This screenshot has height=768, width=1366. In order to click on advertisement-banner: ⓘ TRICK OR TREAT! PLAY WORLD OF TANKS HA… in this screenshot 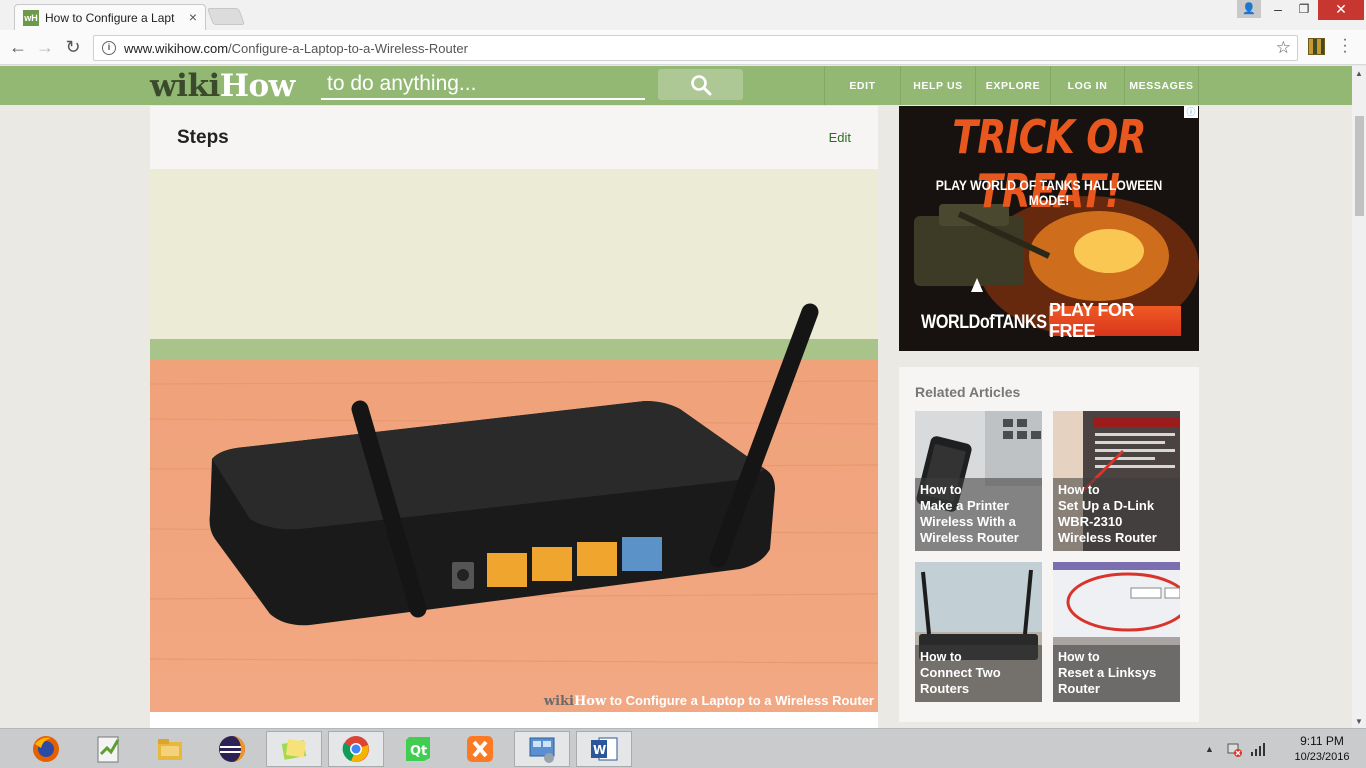, I will do `click(1049, 228)`.